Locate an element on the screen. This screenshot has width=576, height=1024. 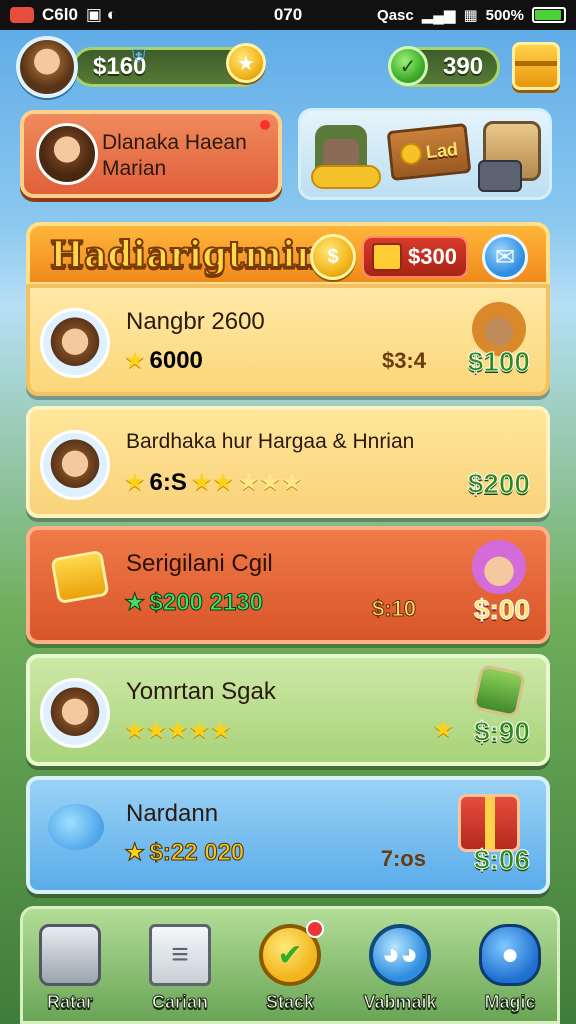
status-left-text: C6l0 is located at coordinates (60, 14).